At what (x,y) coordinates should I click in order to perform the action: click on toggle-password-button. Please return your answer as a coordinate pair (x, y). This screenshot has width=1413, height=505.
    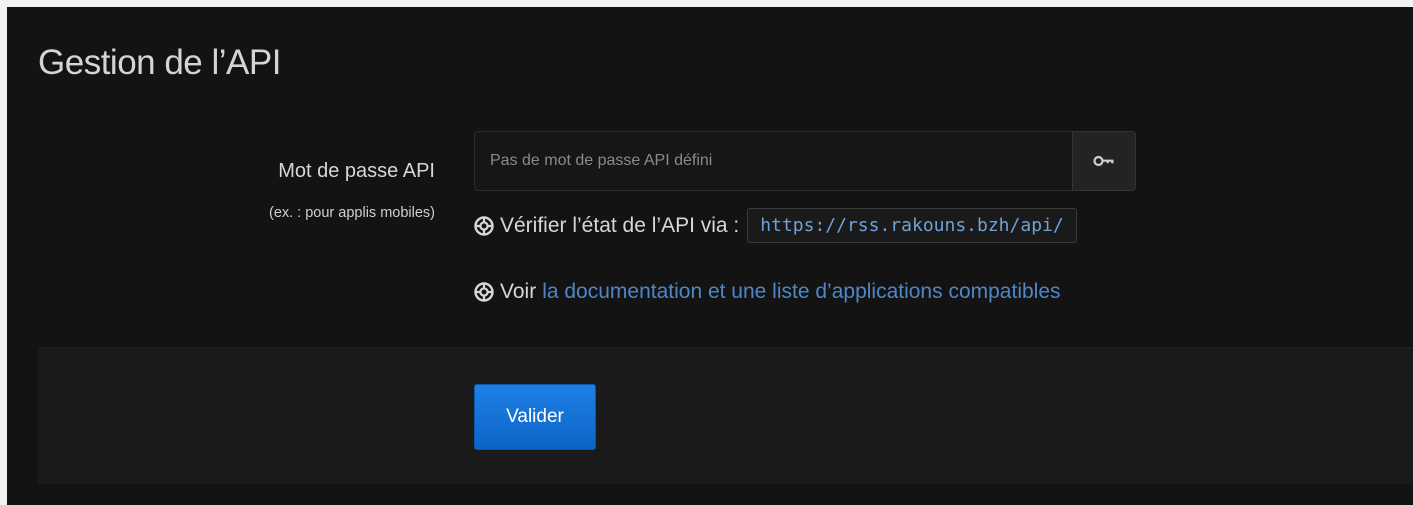
    Looking at the image, I should click on (1104, 161).